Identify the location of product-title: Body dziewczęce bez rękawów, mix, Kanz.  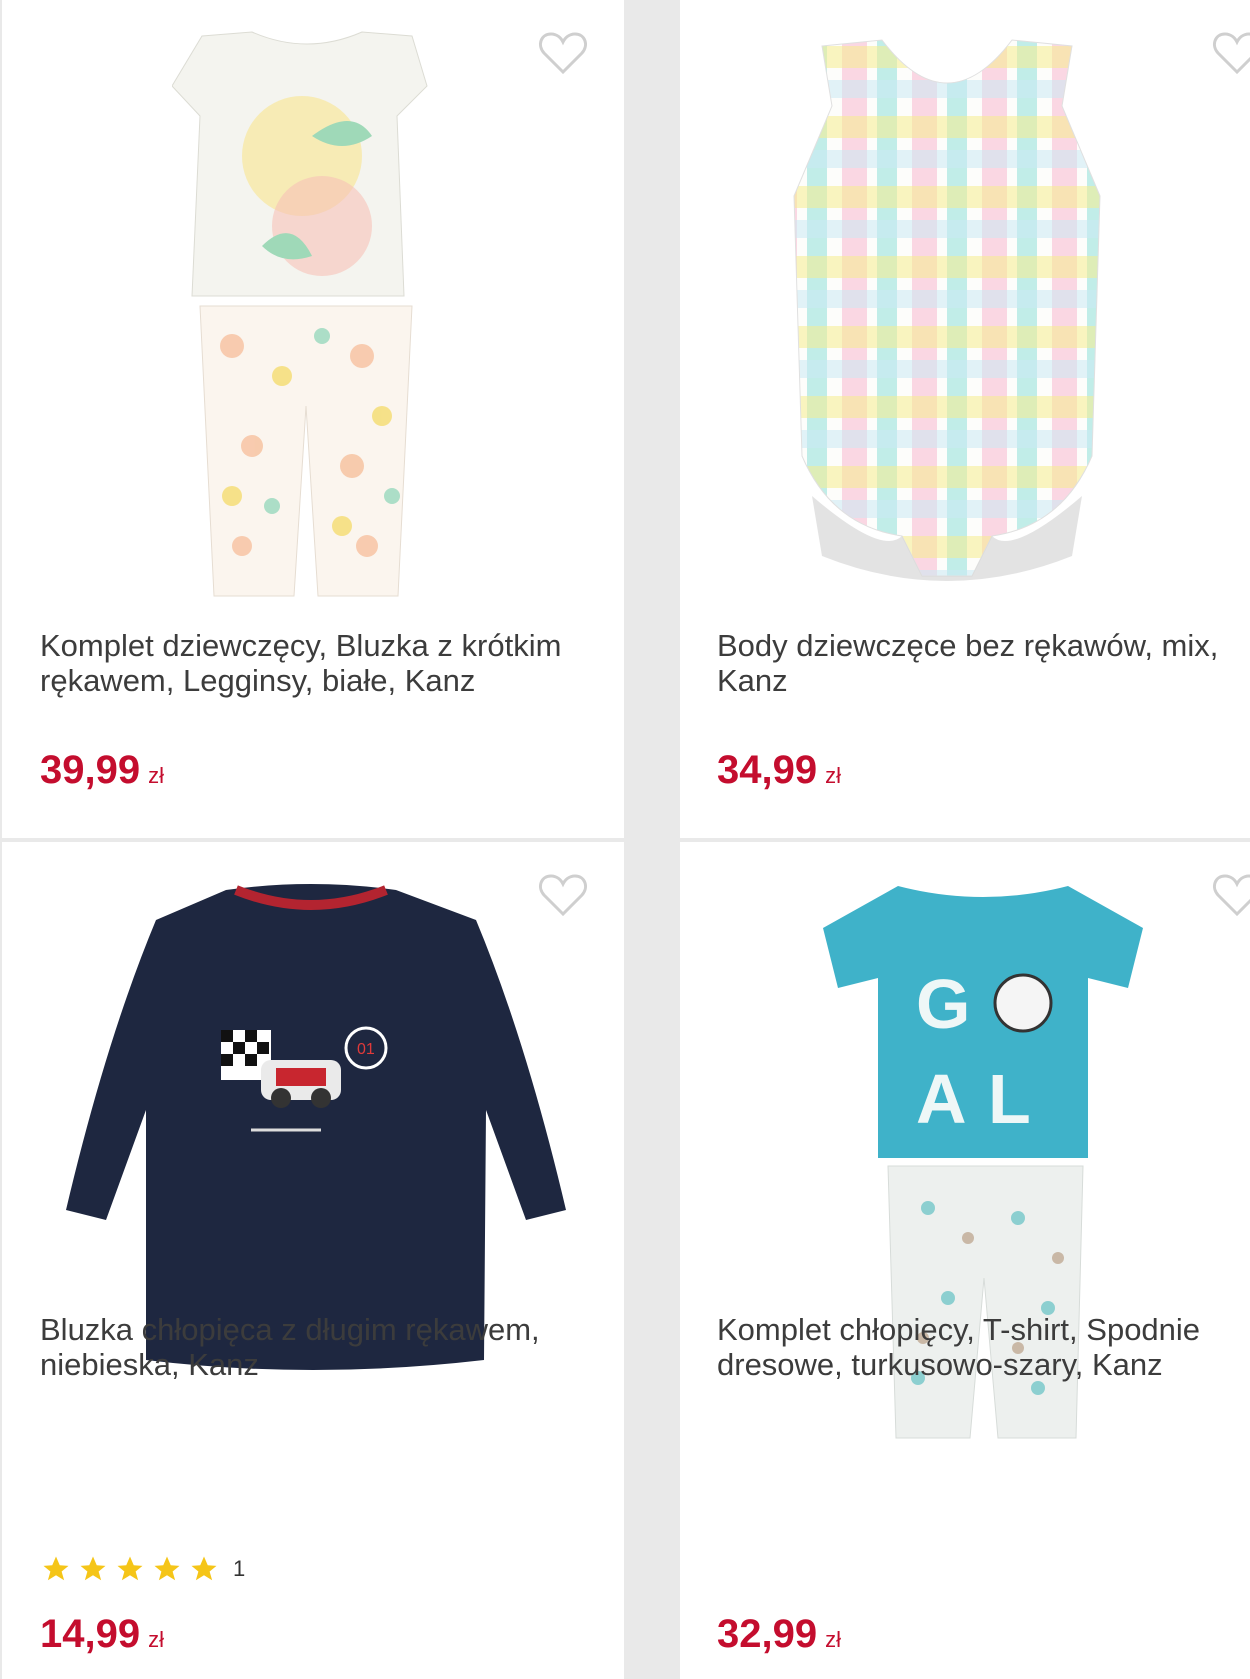
(983, 663).